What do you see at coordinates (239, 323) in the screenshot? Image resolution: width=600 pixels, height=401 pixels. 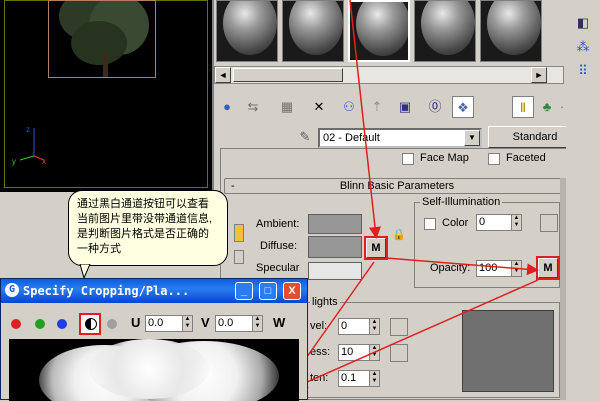 I see `v-spinner: 0.0 ▲ ▼` at bounding box center [239, 323].